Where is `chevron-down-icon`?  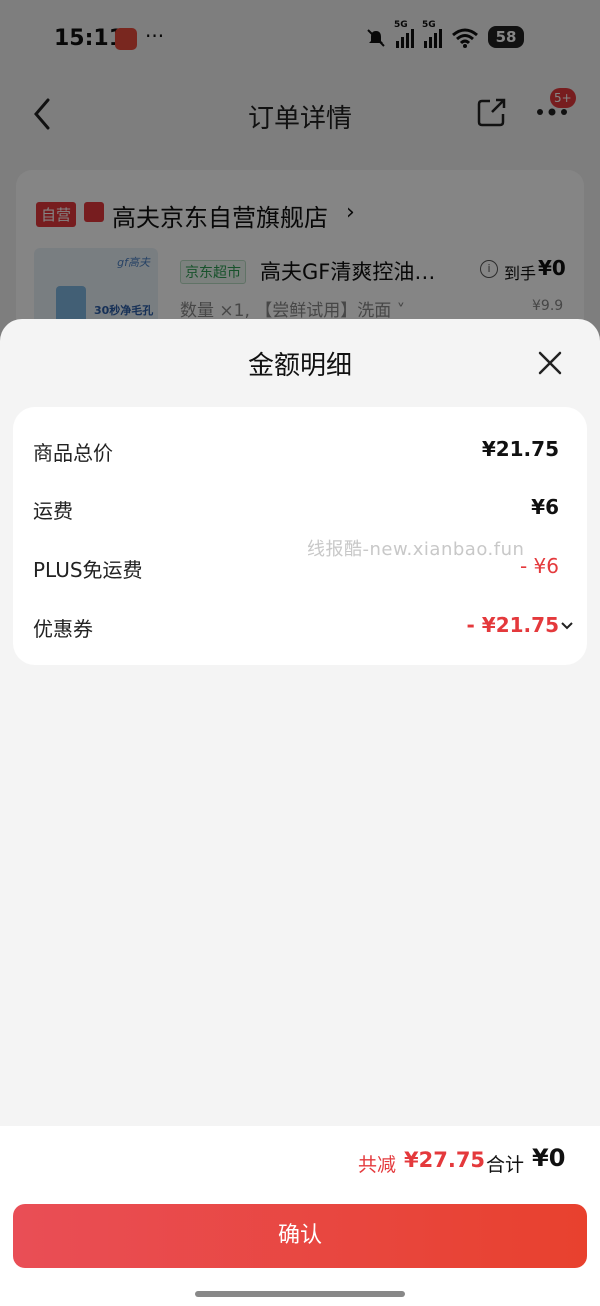 chevron-down-icon is located at coordinates (567, 626).